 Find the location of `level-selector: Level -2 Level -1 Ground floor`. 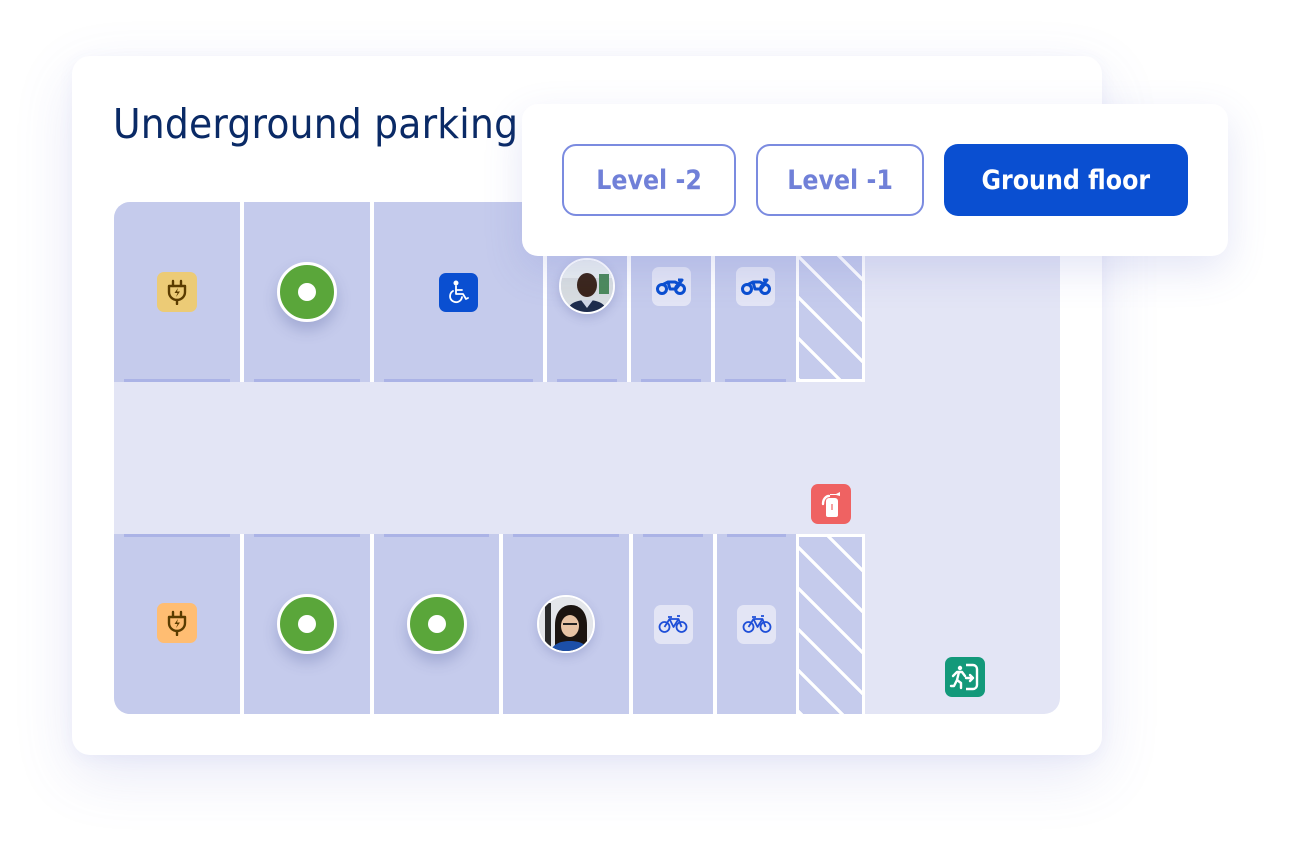

level-selector: Level -2 Level -1 Ground floor is located at coordinates (875, 180).